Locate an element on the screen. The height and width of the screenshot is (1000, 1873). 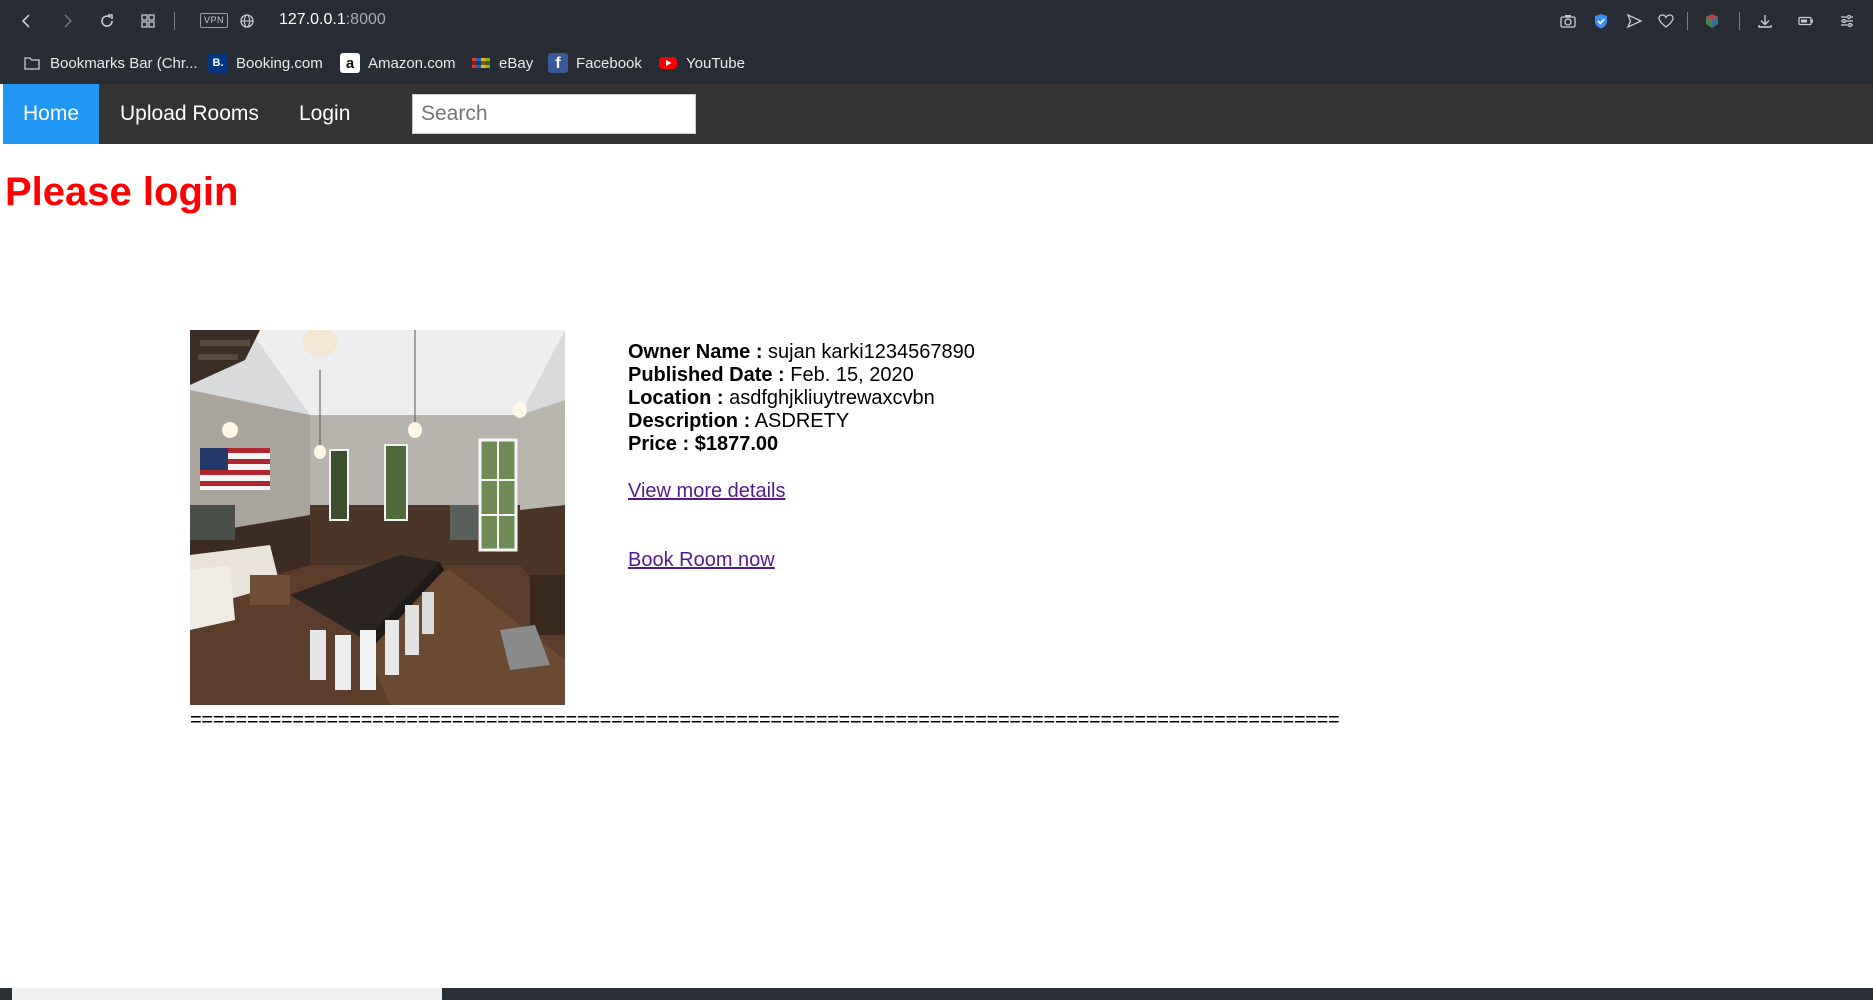
bookmark-label: Amazon.com is located at coordinates (412, 63).